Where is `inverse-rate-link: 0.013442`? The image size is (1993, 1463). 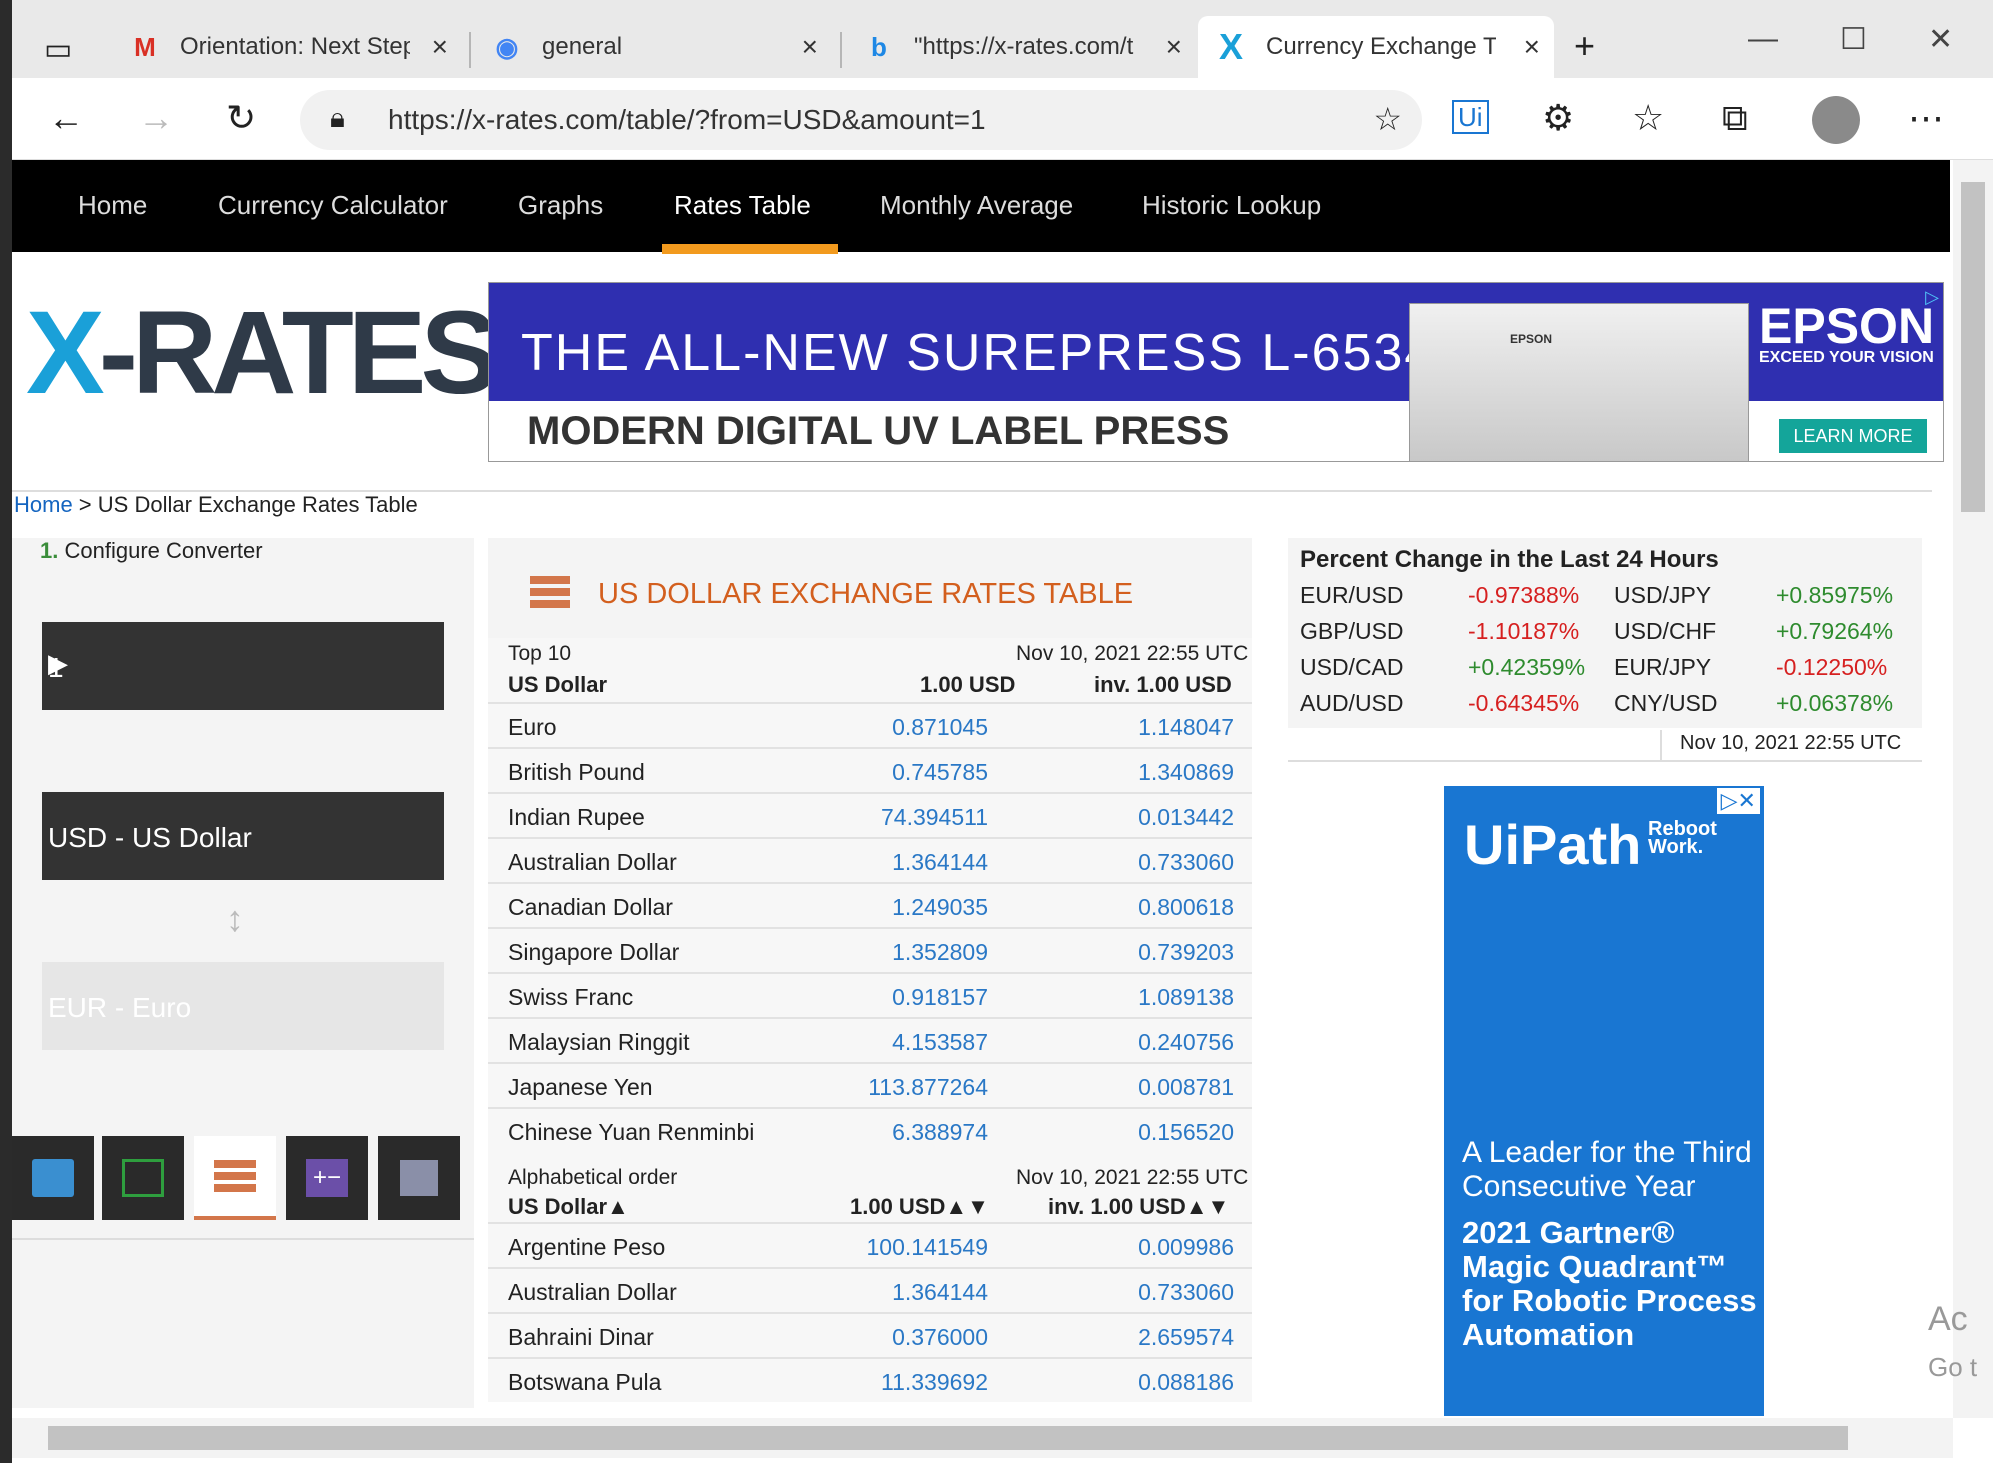
inverse-rate-link: 0.013442 is located at coordinates (1186, 817).